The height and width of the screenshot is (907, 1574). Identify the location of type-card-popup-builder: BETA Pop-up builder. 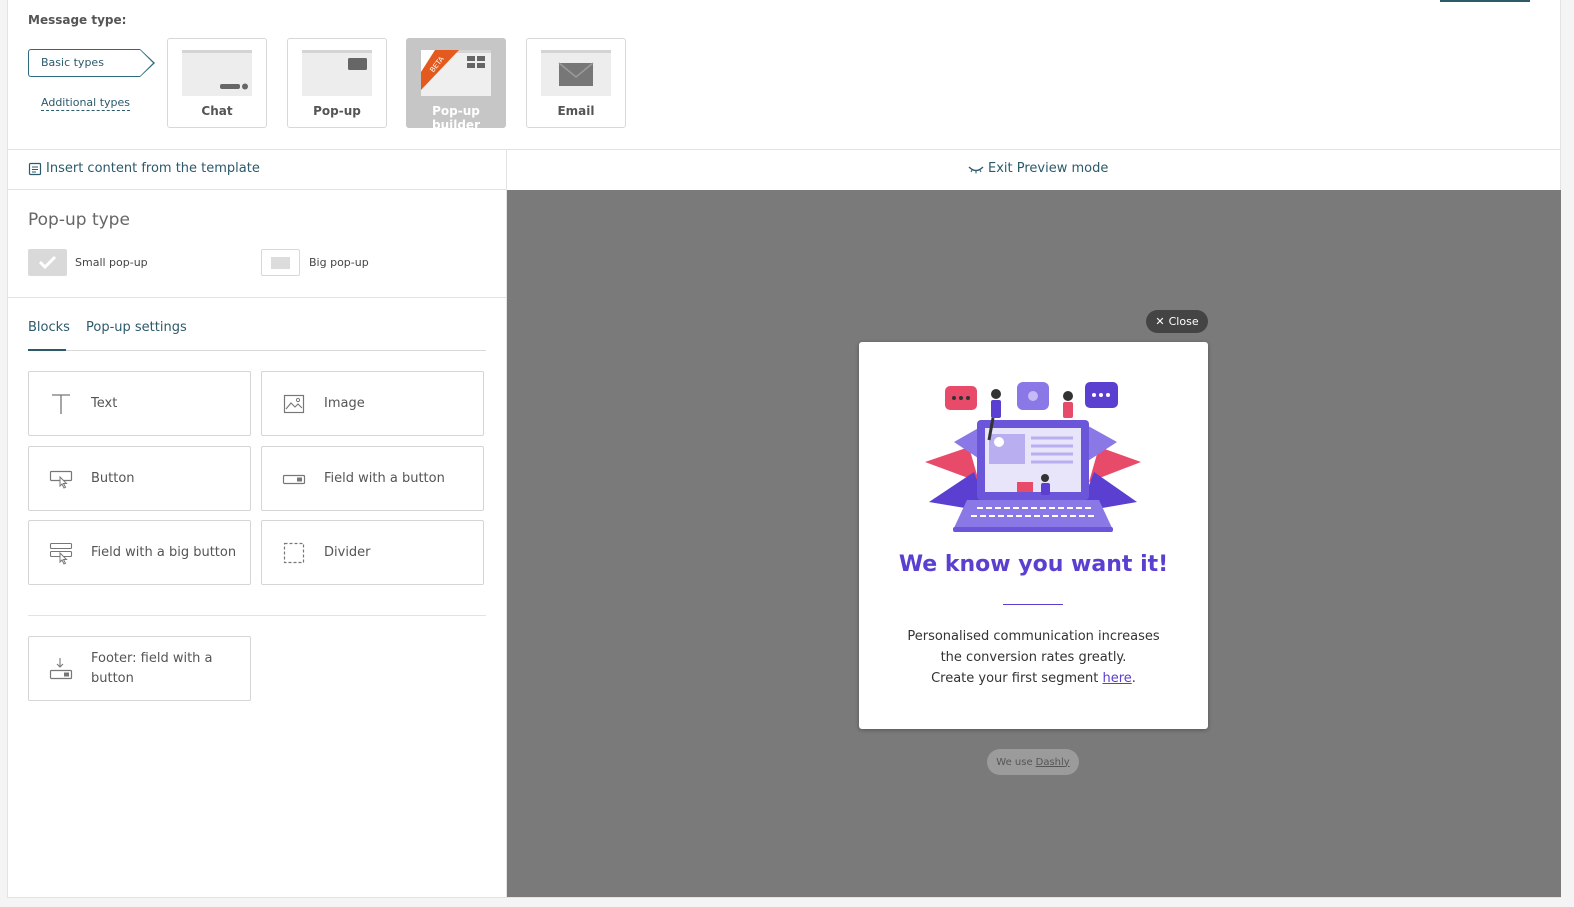
(456, 85).